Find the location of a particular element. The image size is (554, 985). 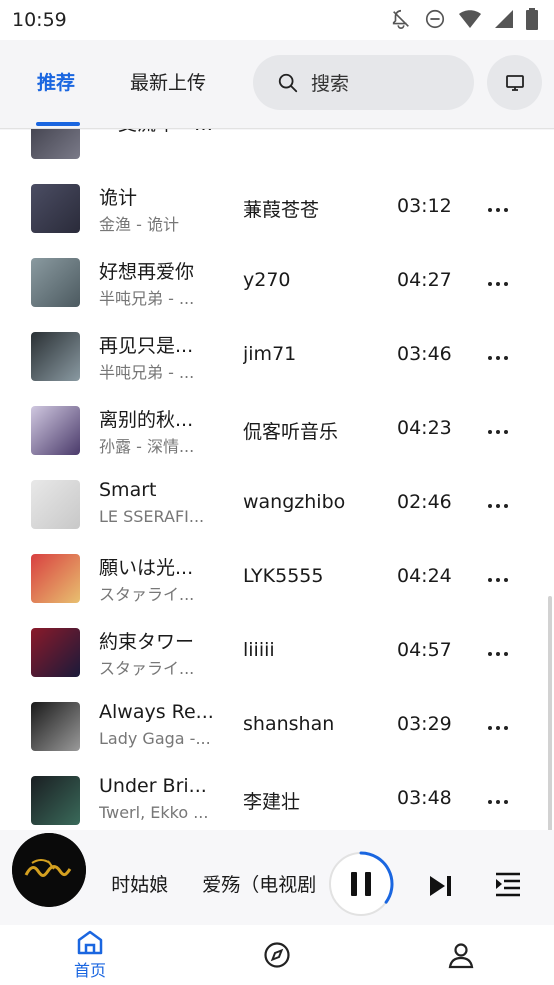

song-title: 诡计 is located at coordinates (118, 198).